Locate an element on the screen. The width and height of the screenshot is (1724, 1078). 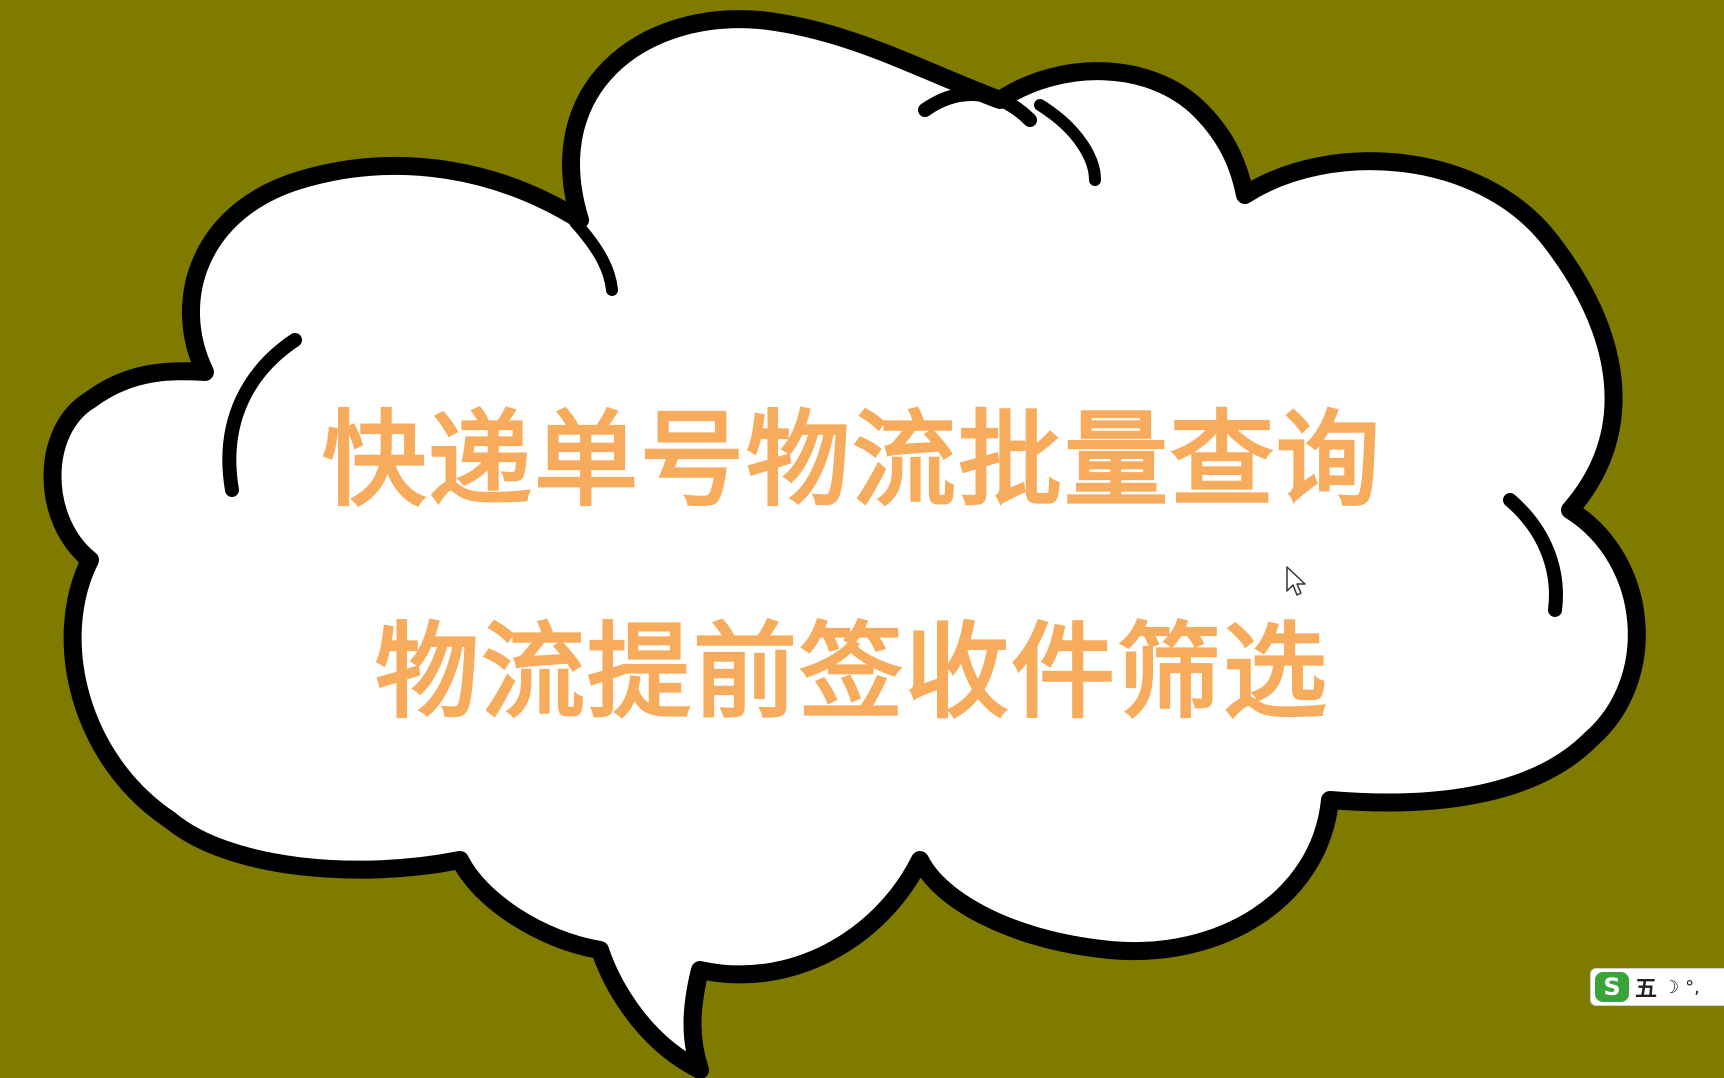
ime-toolbar: S 五 ☽ °, is located at coordinates (1657, 987).